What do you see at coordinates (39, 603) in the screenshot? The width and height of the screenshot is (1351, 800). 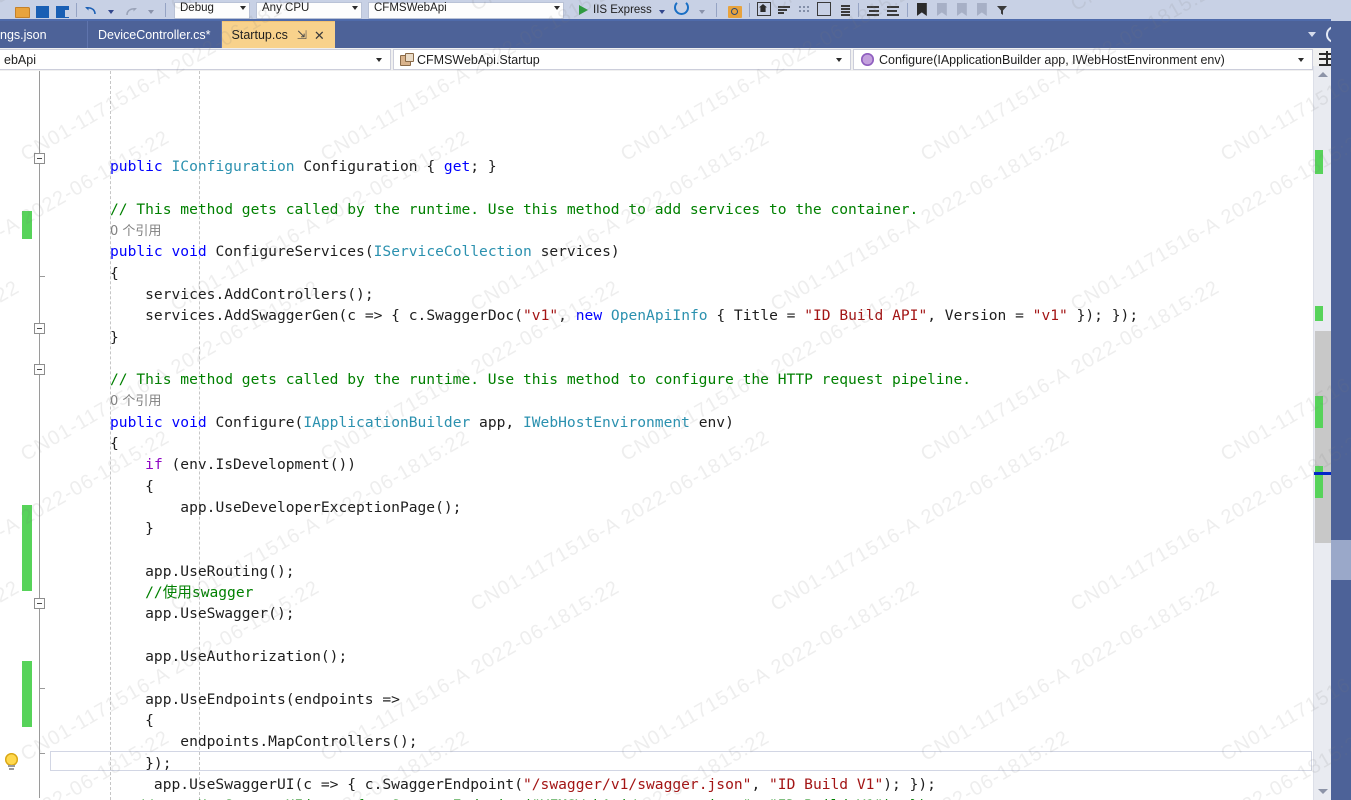 I see `collapse-toggle-endpoints` at bounding box center [39, 603].